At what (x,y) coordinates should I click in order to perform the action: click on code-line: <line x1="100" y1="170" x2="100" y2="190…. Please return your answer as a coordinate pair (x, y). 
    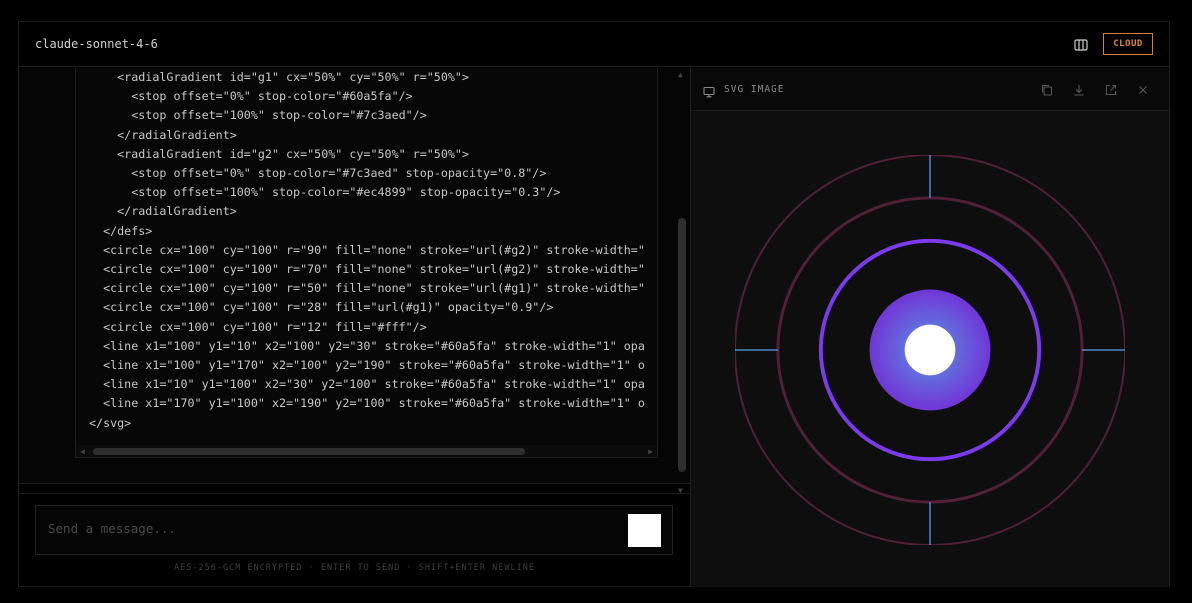
    Looking at the image, I should click on (367, 365).